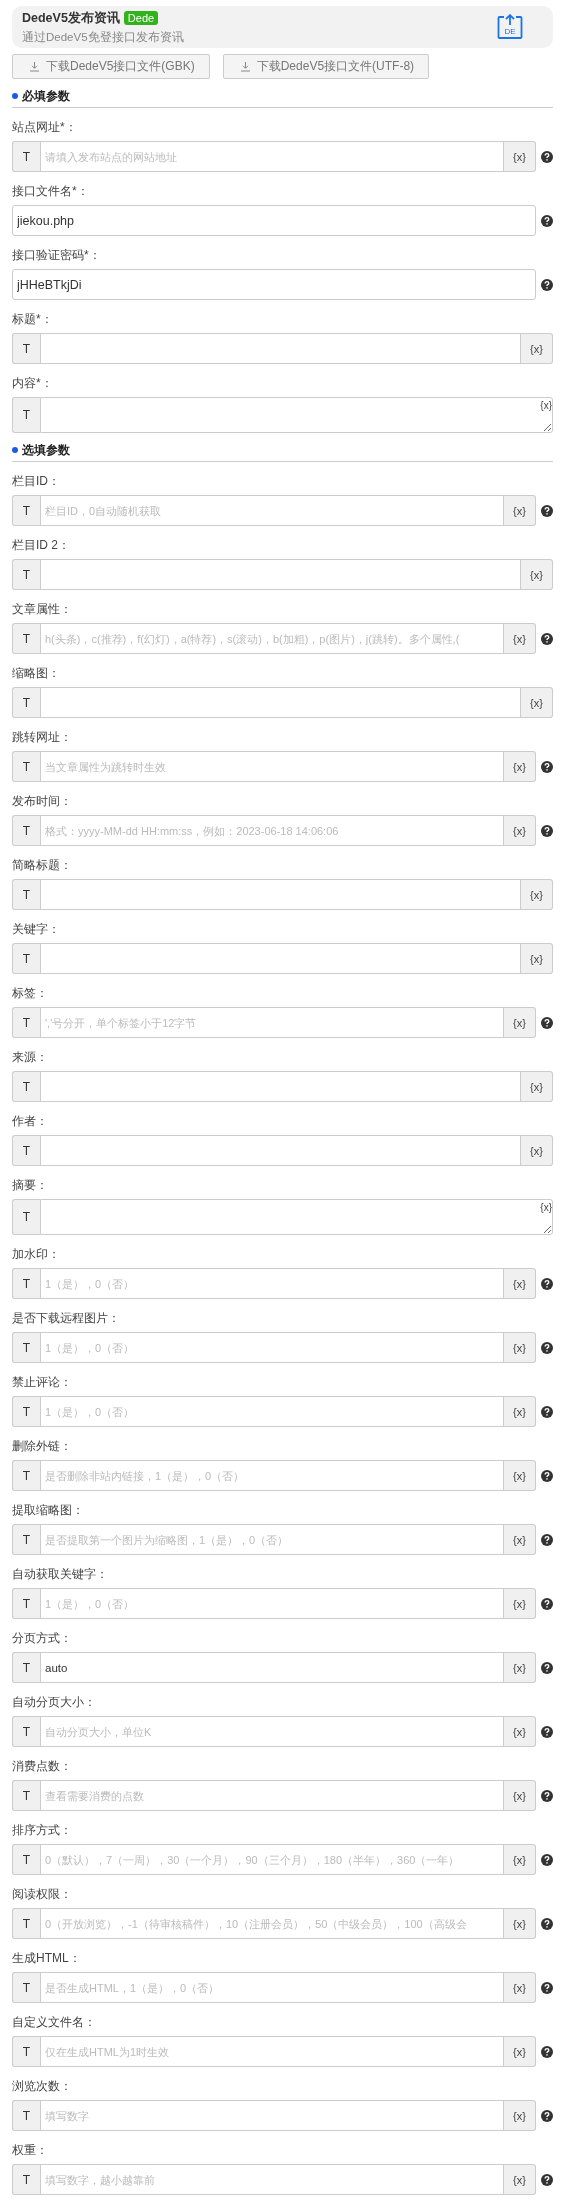  Describe the element at coordinates (42, 1638) in the screenshot. I see `field-label: 分页方式：` at that location.